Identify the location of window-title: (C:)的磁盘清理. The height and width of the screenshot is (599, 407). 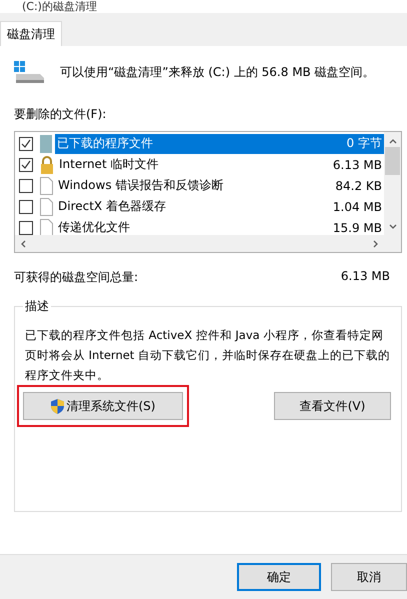
(59, 7).